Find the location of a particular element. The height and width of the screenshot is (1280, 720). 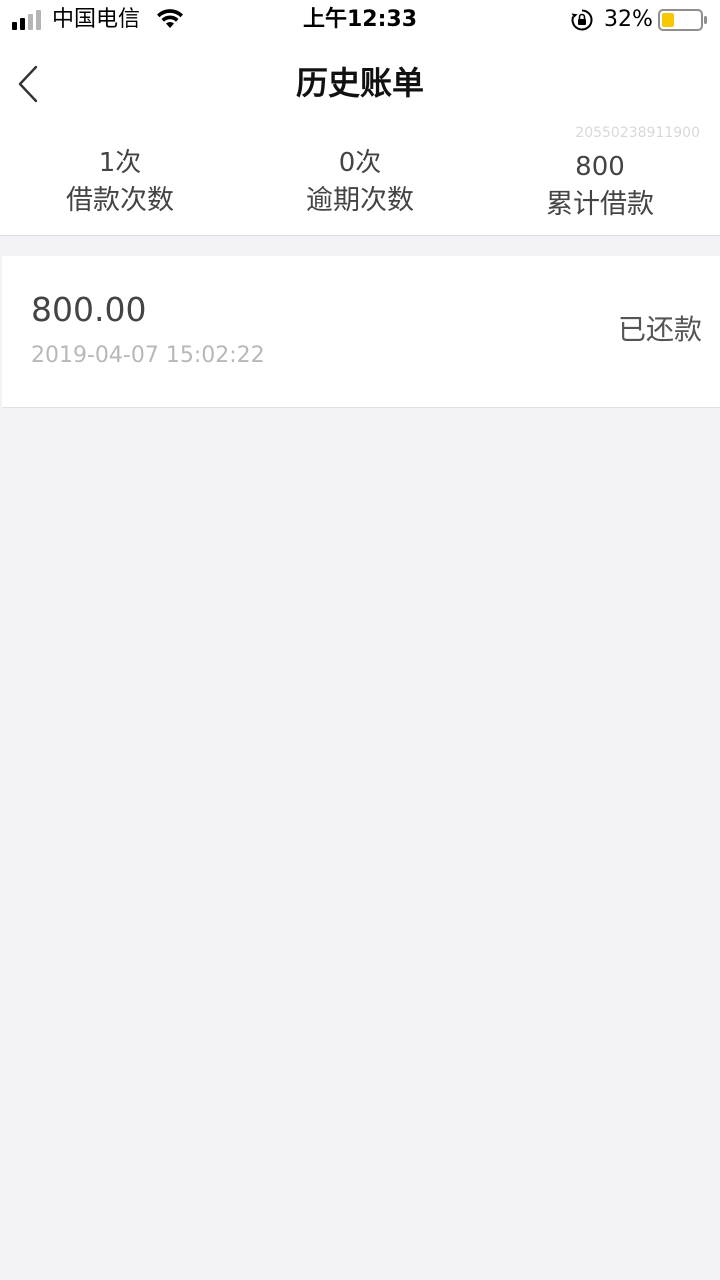

stat-label: 累计借款 is located at coordinates (600, 204).